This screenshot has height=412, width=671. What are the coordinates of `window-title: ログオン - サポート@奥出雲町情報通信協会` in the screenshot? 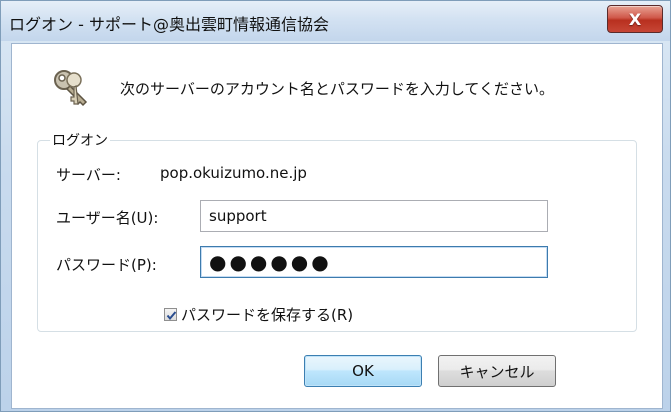 It's located at (169, 24).